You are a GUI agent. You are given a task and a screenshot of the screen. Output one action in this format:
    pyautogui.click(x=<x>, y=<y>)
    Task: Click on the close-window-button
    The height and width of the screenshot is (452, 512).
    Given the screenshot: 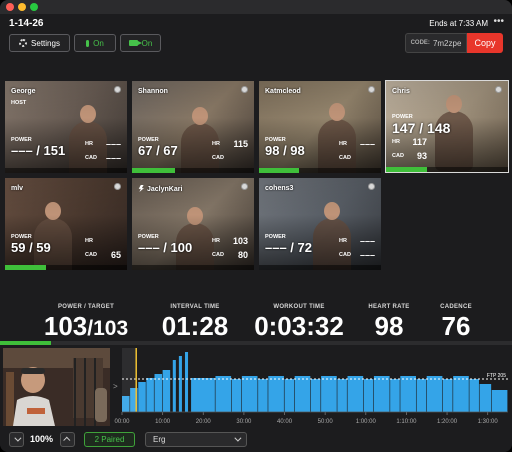 What is the action you would take?
    pyautogui.click(x=10, y=7)
    